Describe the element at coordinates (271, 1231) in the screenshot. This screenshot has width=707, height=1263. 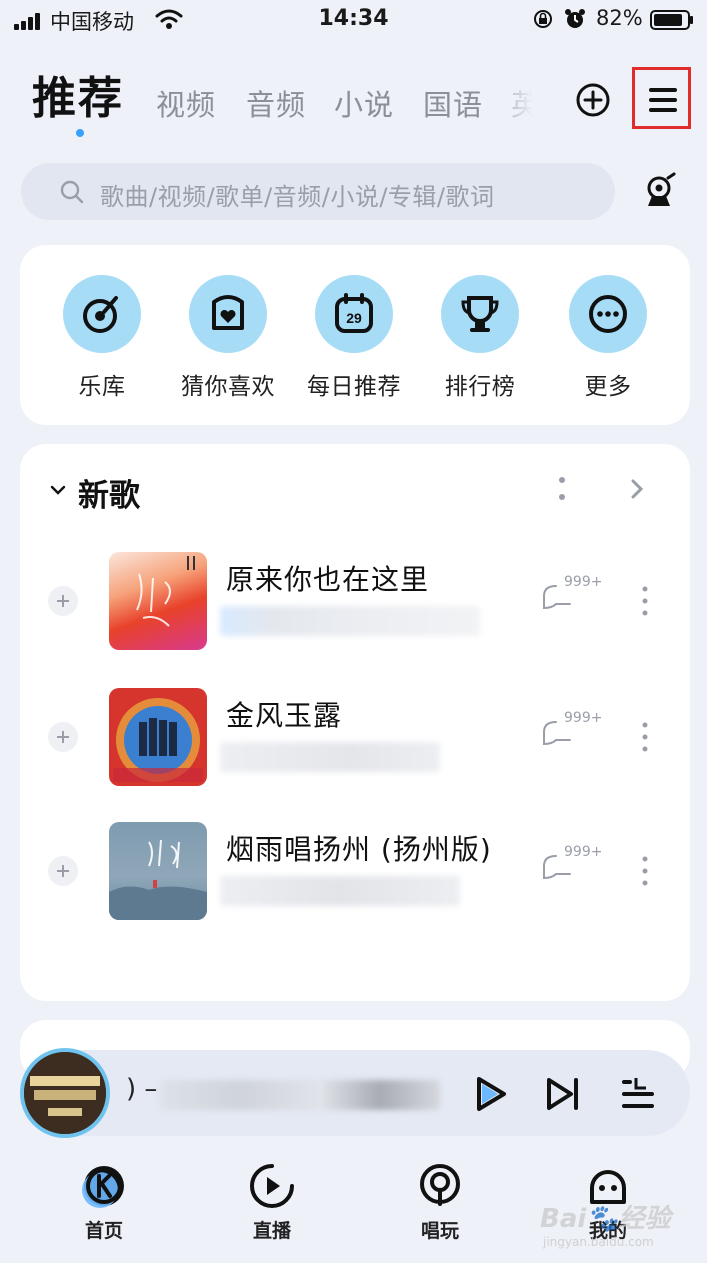
I see `nav-label: 直播` at that location.